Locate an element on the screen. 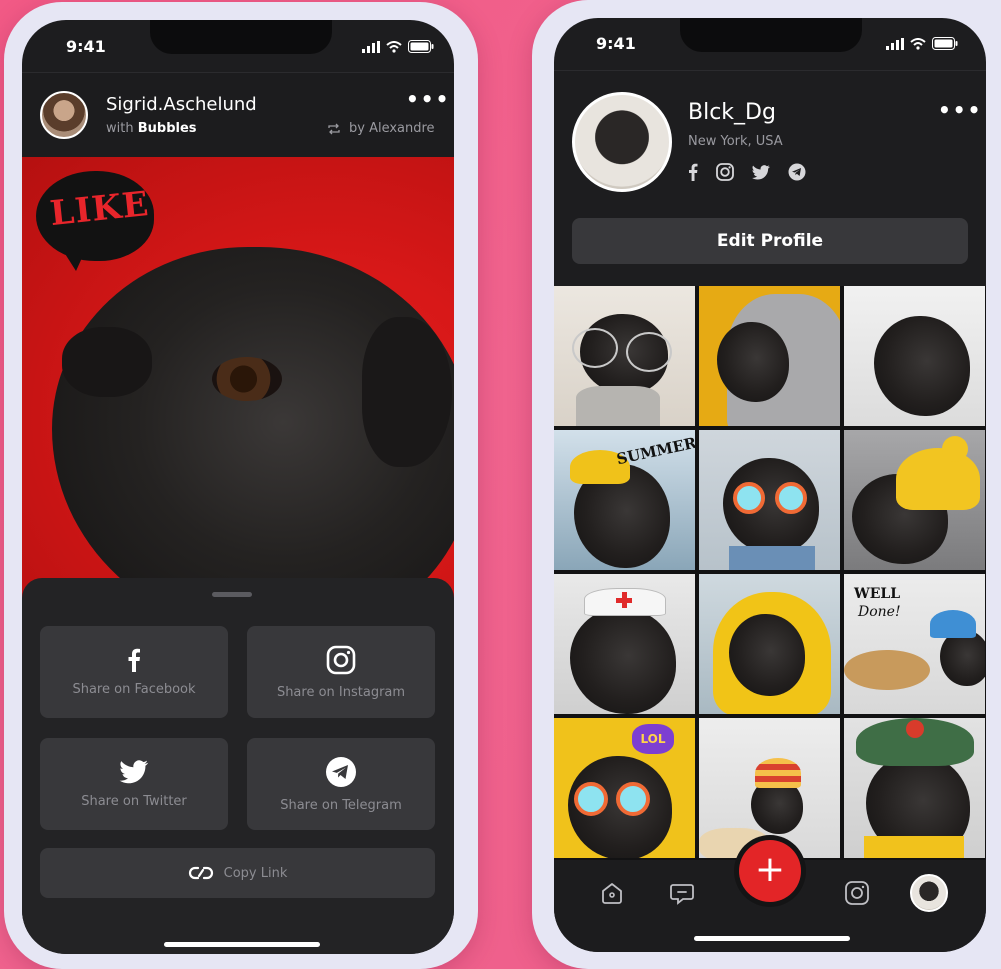  link-icon is located at coordinates (200, 873).